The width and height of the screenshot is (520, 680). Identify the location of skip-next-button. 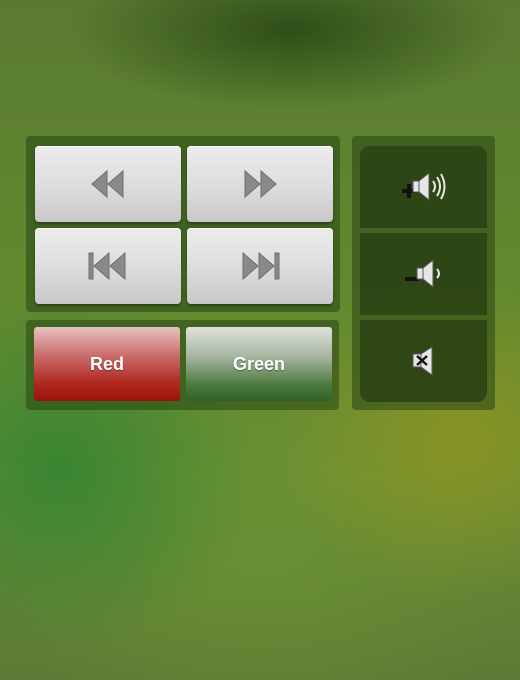
(260, 266).